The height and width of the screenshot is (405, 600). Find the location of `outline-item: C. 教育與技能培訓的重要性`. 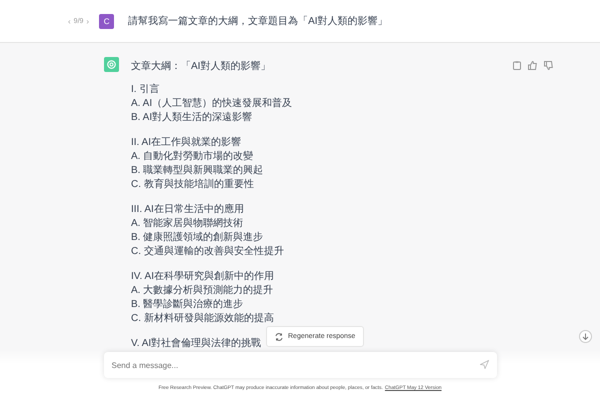

outline-item: C. 教育與技能培訓的重要性 is located at coordinates (193, 185).